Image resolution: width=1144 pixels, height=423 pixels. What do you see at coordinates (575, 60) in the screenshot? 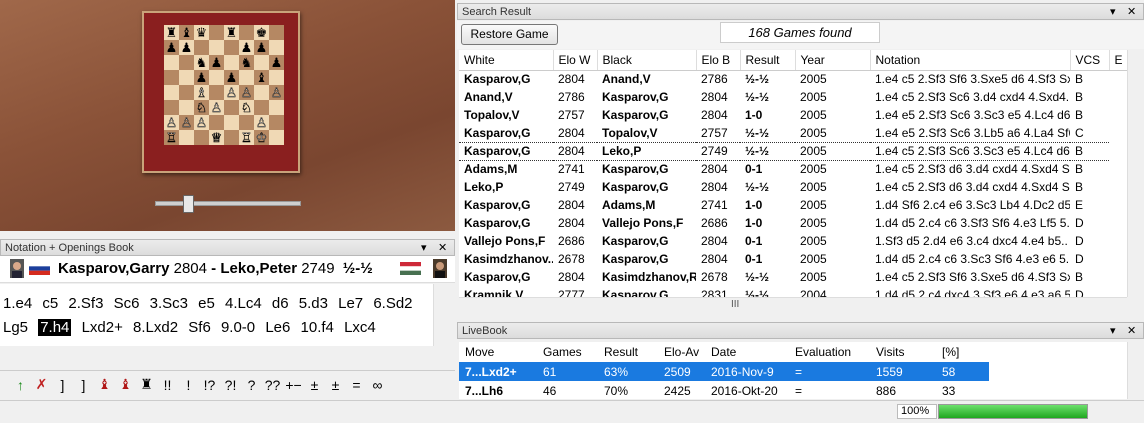
I see `column-header-elo-w: Elo W` at bounding box center [575, 60].